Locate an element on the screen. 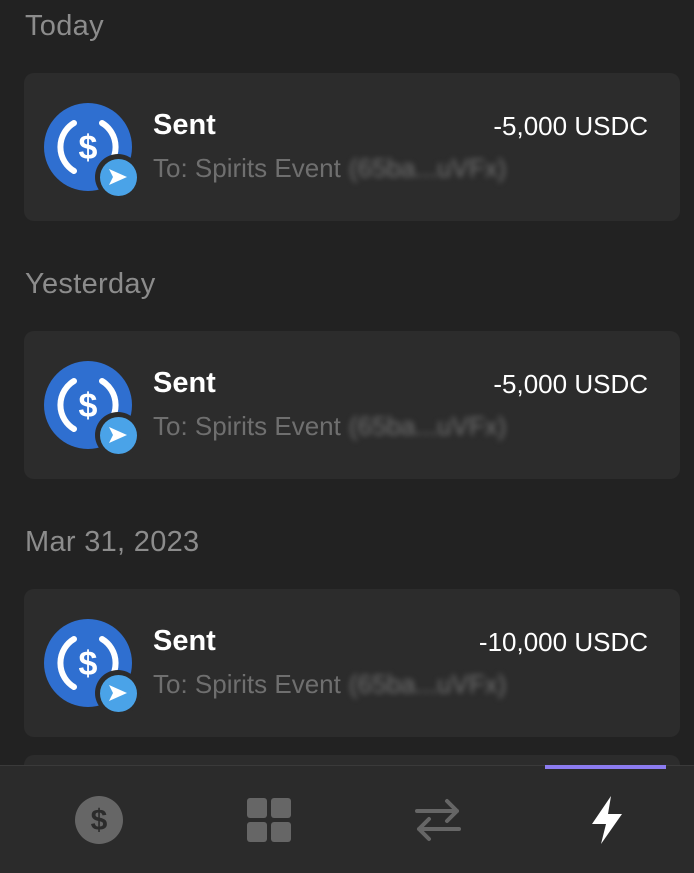 The height and width of the screenshot is (873, 694). lightning-bolt-icon is located at coordinates (606, 820).